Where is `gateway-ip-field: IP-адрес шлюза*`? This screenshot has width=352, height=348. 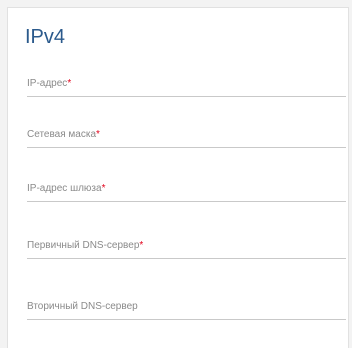
gateway-ip-field: IP-адрес шлюза* is located at coordinates (187, 193).